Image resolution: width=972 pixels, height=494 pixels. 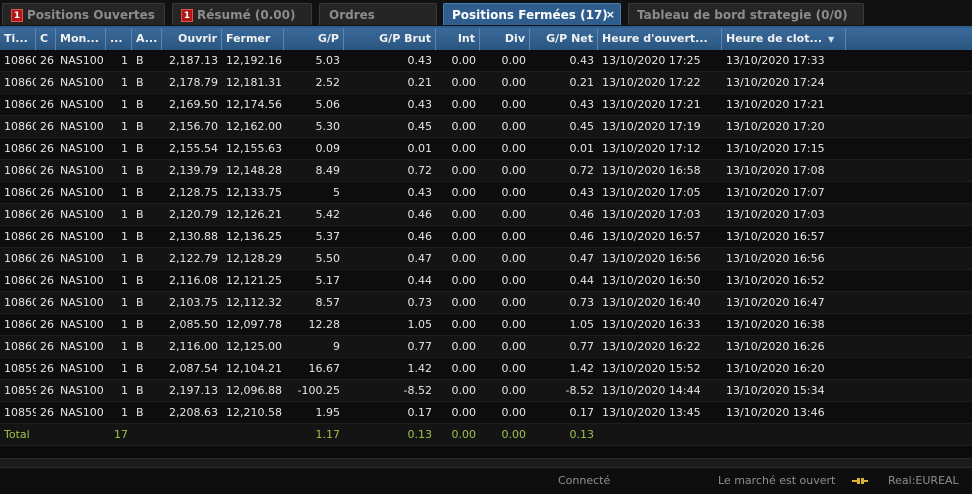 I want to click on close-price-cell: 12,097.78, so click(x=254, y=324).